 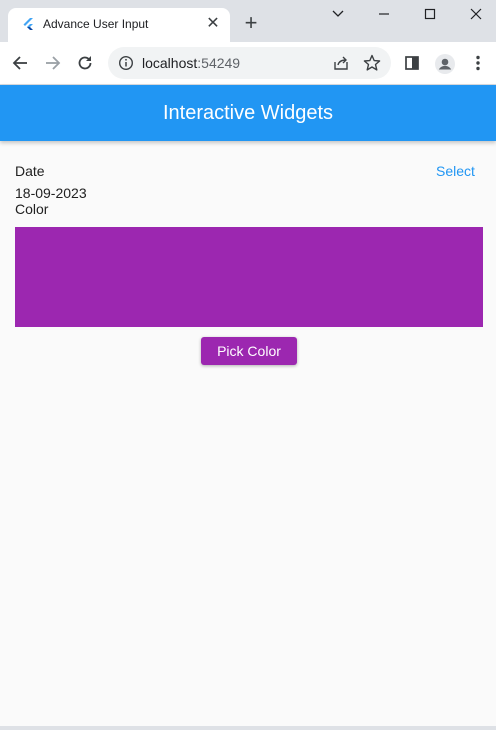 What do you see at coordinates (384, 14) in the screenshot?
I see `minimize-icon` at bounding box center [384, 14].